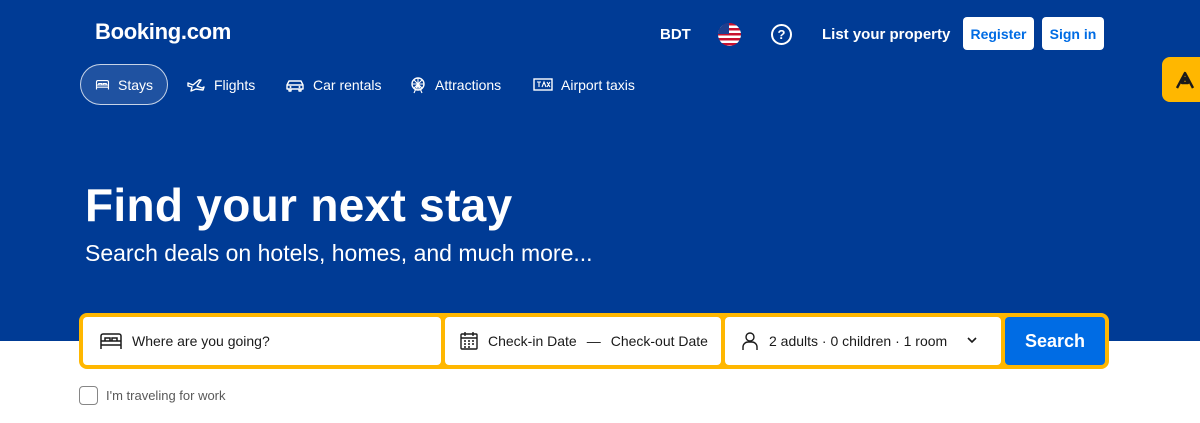 The image size is (1200, 423). Describe the element at coordinates (750, 341) in the screenshot. I see `person-icon` at that location.